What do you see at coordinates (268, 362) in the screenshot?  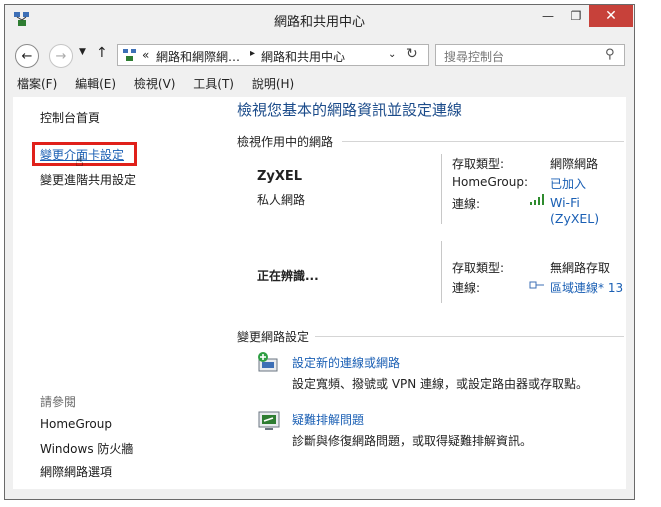 I see `new-connection-icon` at bounding box center [268, 362].